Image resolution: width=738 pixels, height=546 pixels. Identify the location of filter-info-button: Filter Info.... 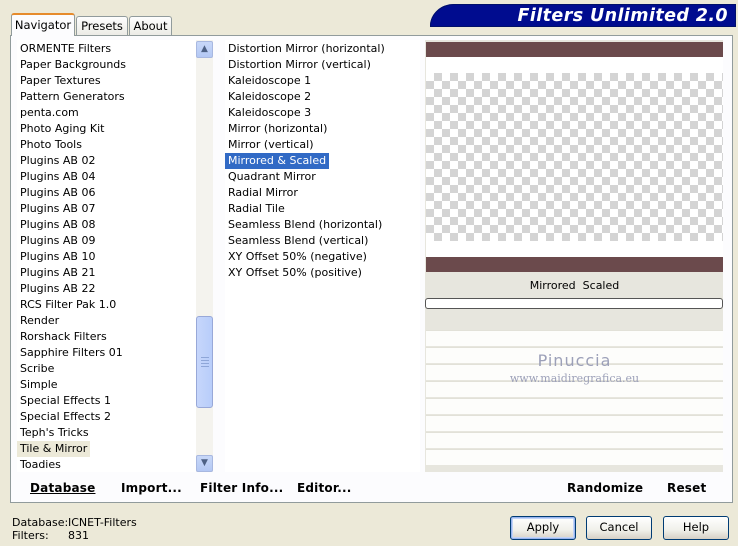
(241, 488).